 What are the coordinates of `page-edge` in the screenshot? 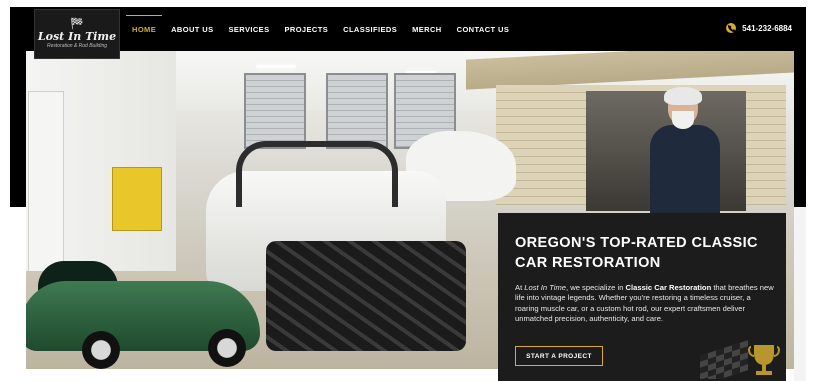 It's located at (800, 294).